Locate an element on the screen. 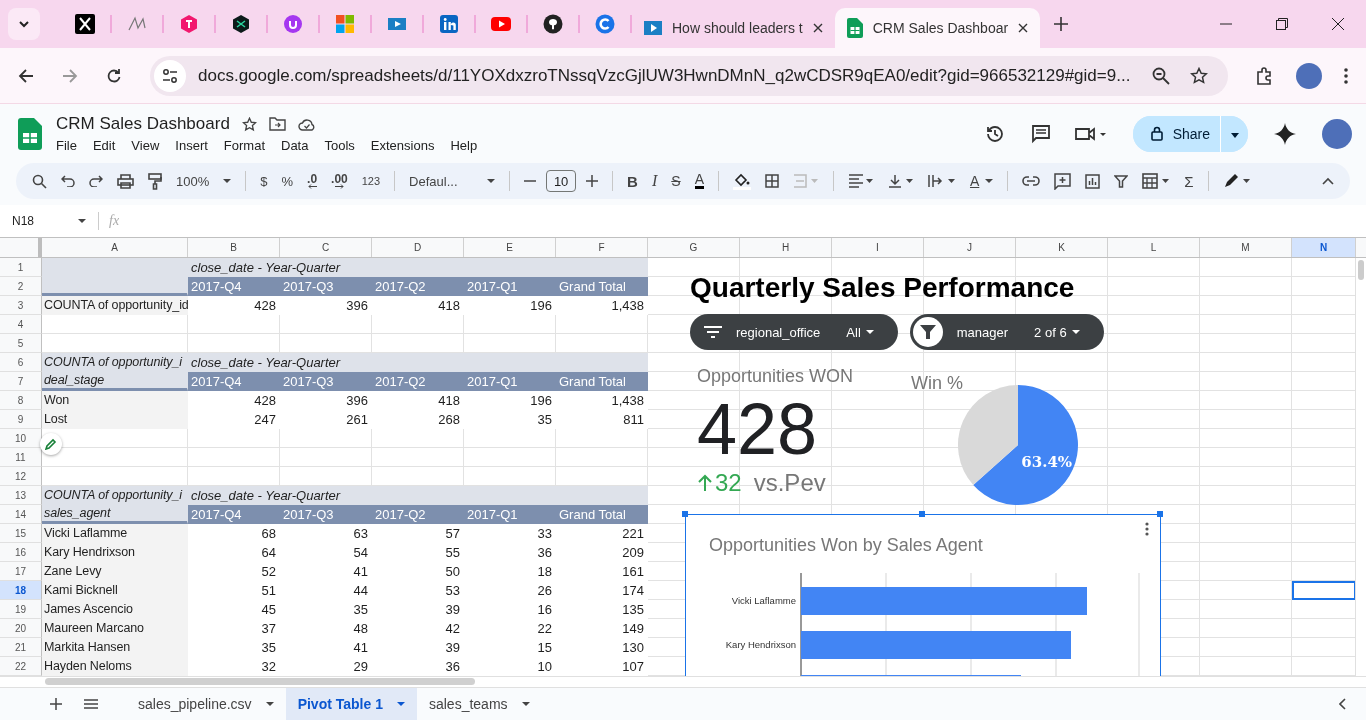  row-header: 10 is located at coordinates (21, 438).